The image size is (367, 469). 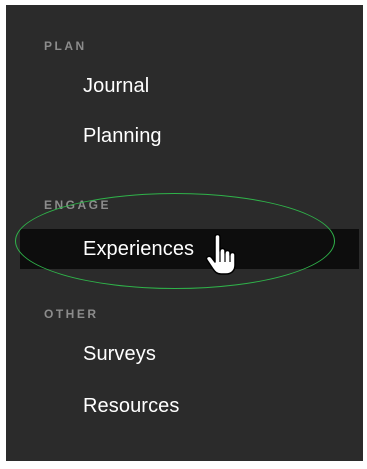 What do you see at coordinates (78, 205) in the screenshot?
I see `section-heading-engage: ENGAGE` at bounding box center [78, 205].